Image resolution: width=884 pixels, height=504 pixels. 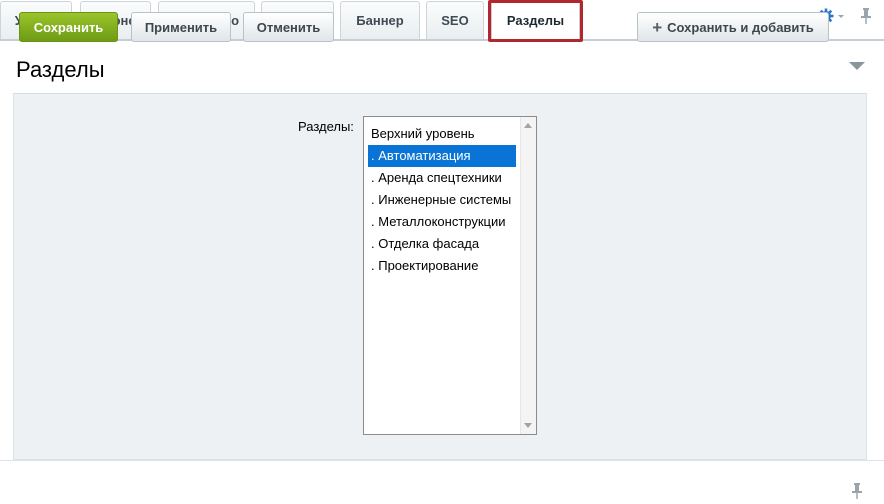 What do you see at coordinates (442, 244) in the screenshot?
I see `option-otdelka-fasada: . Отделка фасада` at bounding box center [442, 244].